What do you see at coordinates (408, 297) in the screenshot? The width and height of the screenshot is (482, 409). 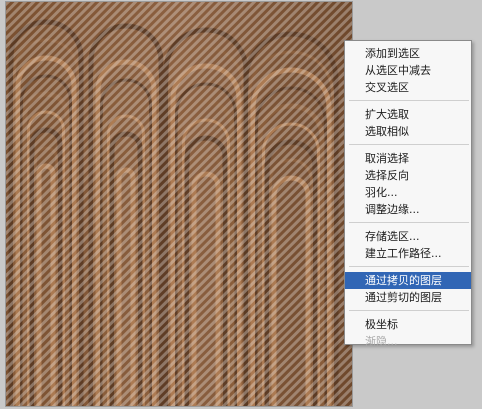 I see `menu-item: 通过剪切的图层` at bounding box center [408, 297].